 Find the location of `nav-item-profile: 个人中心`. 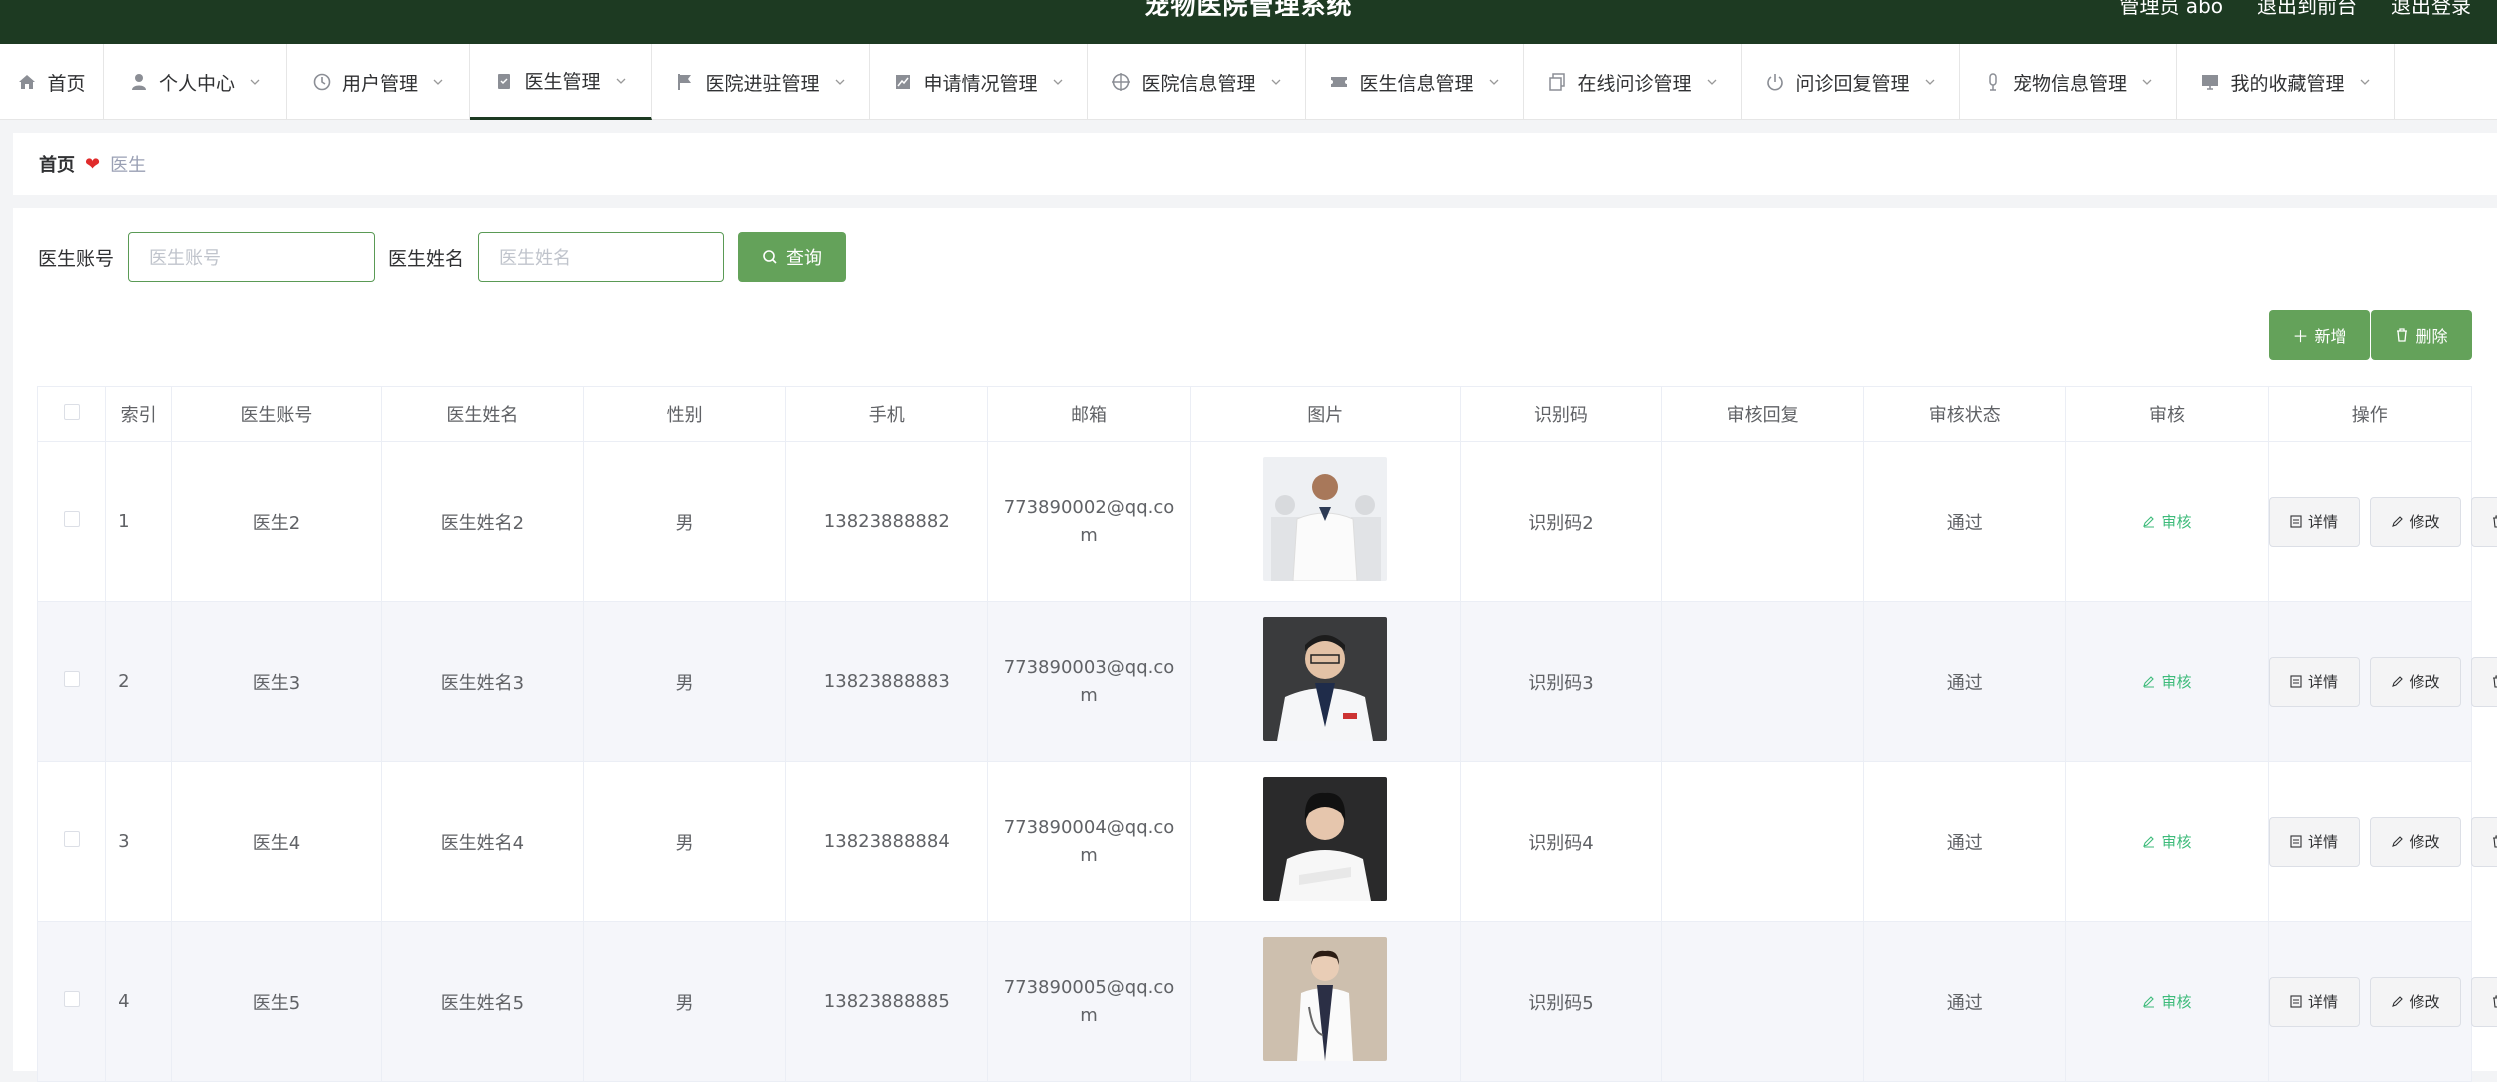

nav-item-profile: 个人中心 is located at coordinates (195, 82).